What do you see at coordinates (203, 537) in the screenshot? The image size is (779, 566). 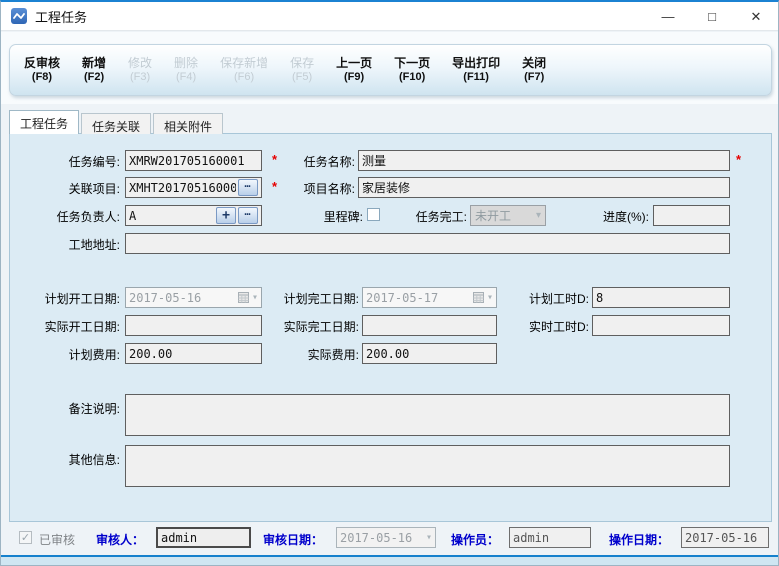 I see `auditor-input` at bounding box center [203, 537].